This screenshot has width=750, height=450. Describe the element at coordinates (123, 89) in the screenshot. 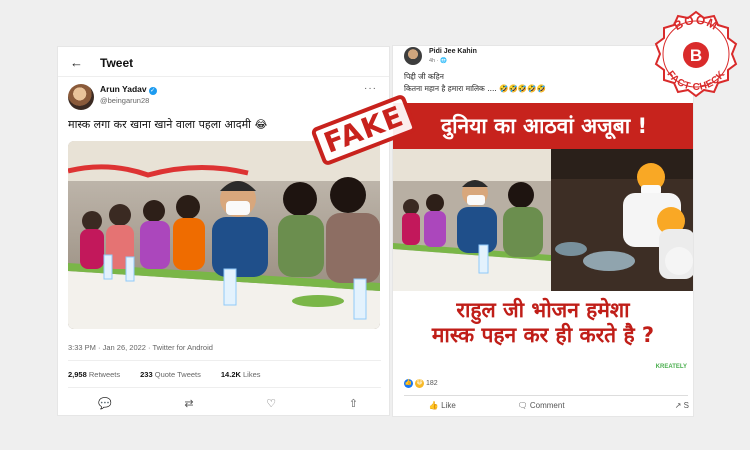

I see `author-name-text: Arun Yadav` at that location.